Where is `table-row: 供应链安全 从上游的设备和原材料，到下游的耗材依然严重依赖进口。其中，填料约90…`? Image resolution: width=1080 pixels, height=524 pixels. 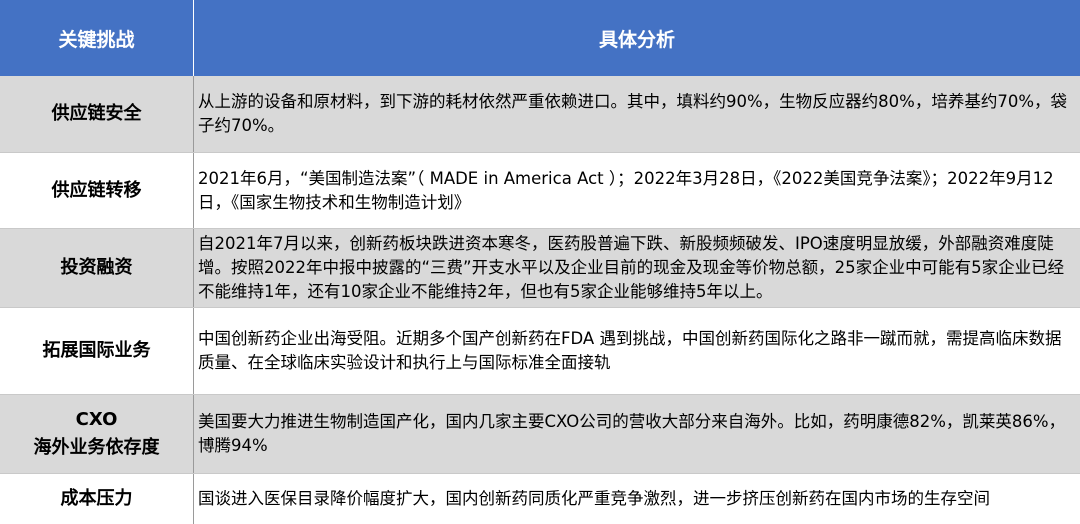 table-row: 供应链安全 从上游的设备和原材料，到下游的耗材依然严重依赖进口。其中，填料约90… is located at coordinates (540, 114).